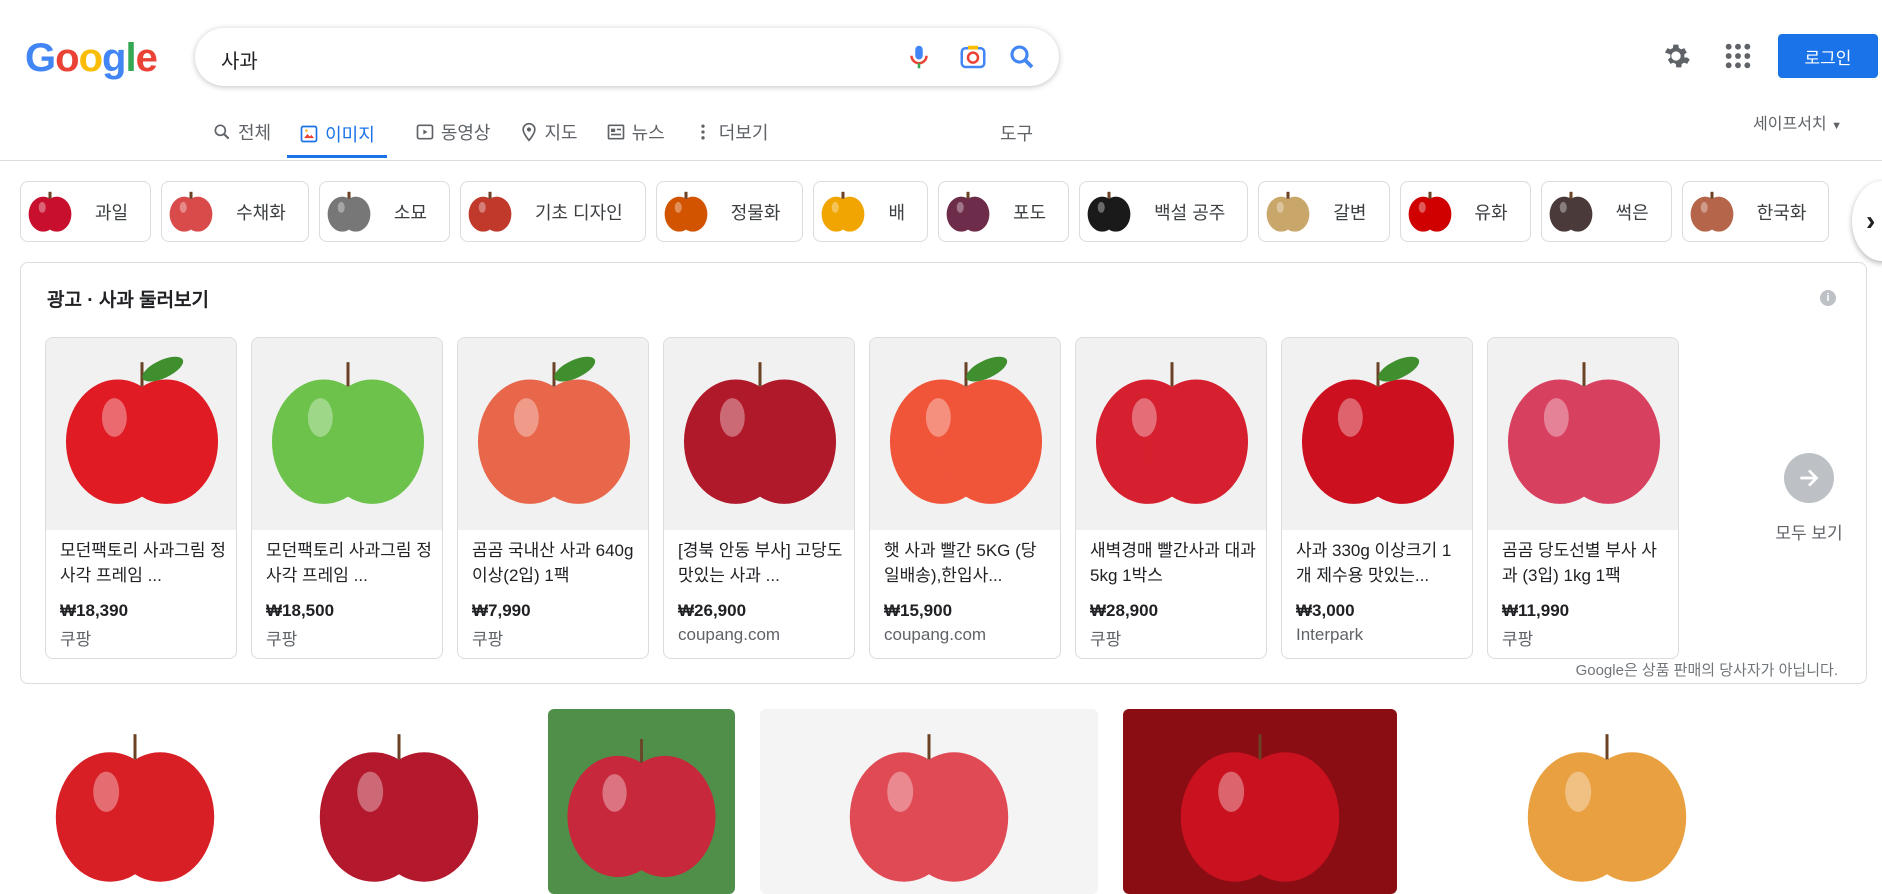 This screenshot has height=894, width=1882. What do you see at coordinates (1491, 212) in the screenshot?
I see `chip-label: 유화` at bounding box center [1491, 212].